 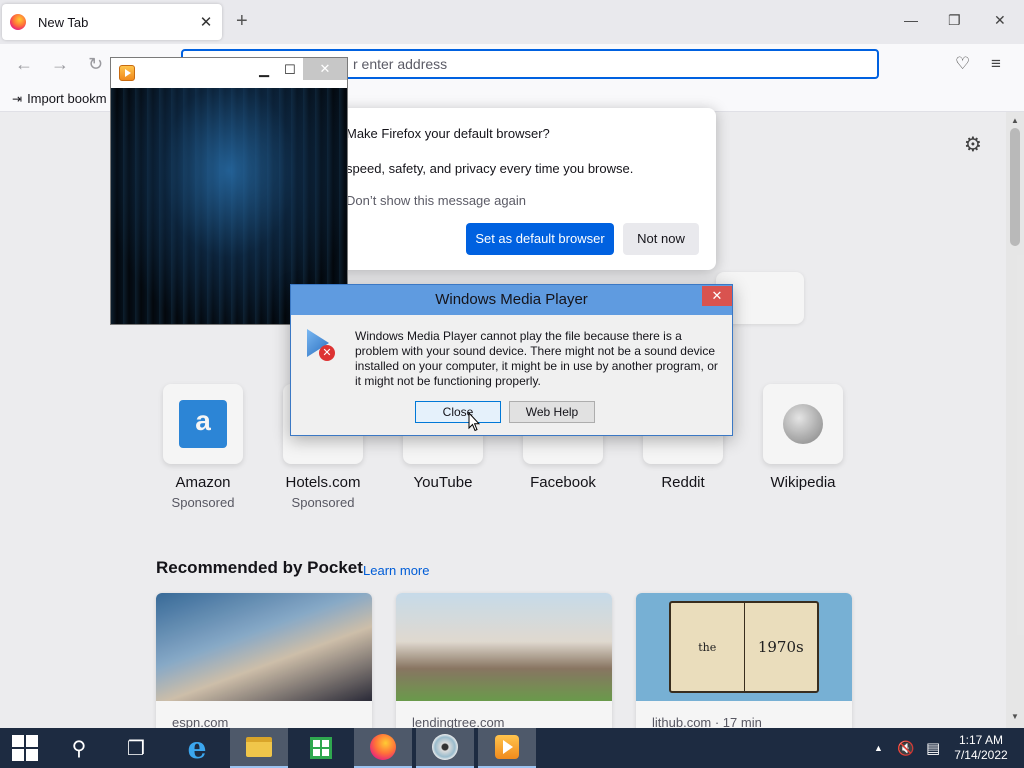 What do you see at coordinates (325, 69) in the screenshot?
I see `media-player-close-button: ✕` at bounding box center [325, 69].